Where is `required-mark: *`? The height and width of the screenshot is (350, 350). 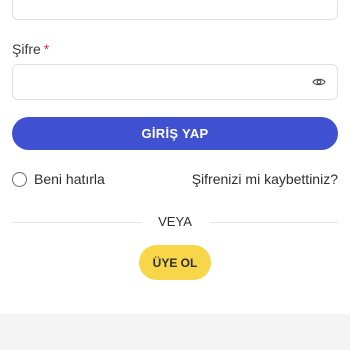
required-mark: * is located at coordinates (46, 49).